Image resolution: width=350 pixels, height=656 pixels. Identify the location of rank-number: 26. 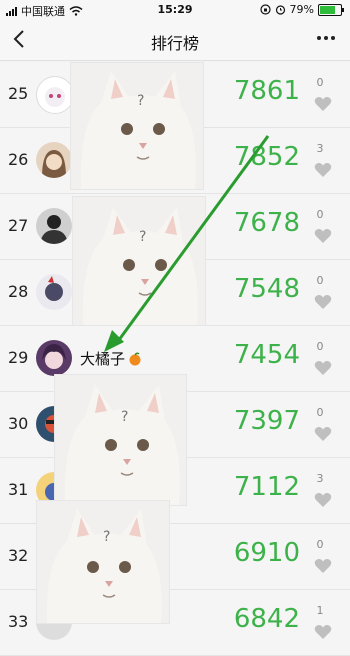
(18, 159).